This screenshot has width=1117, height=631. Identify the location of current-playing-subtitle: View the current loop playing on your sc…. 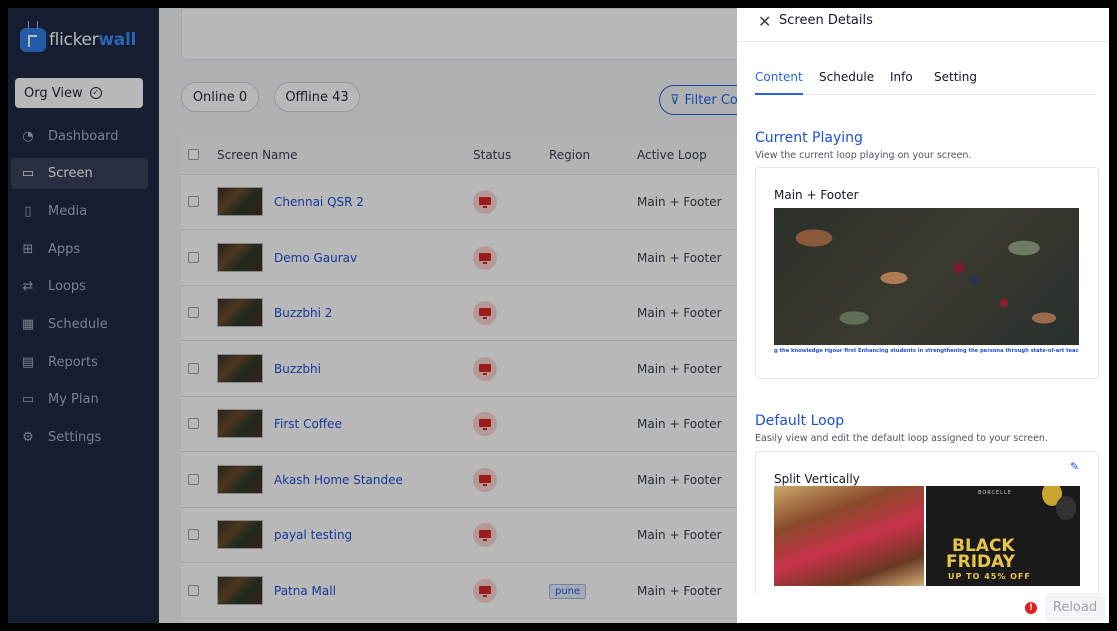
(863, 155).